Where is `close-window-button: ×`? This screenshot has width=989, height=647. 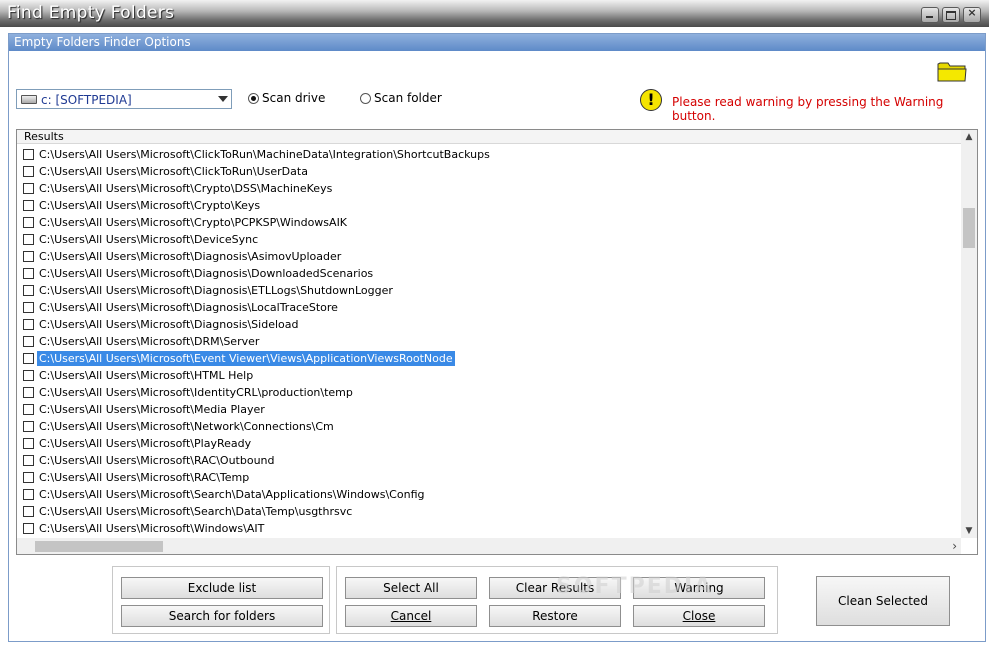
close-window-button: × is located at coordinates (972, 14).